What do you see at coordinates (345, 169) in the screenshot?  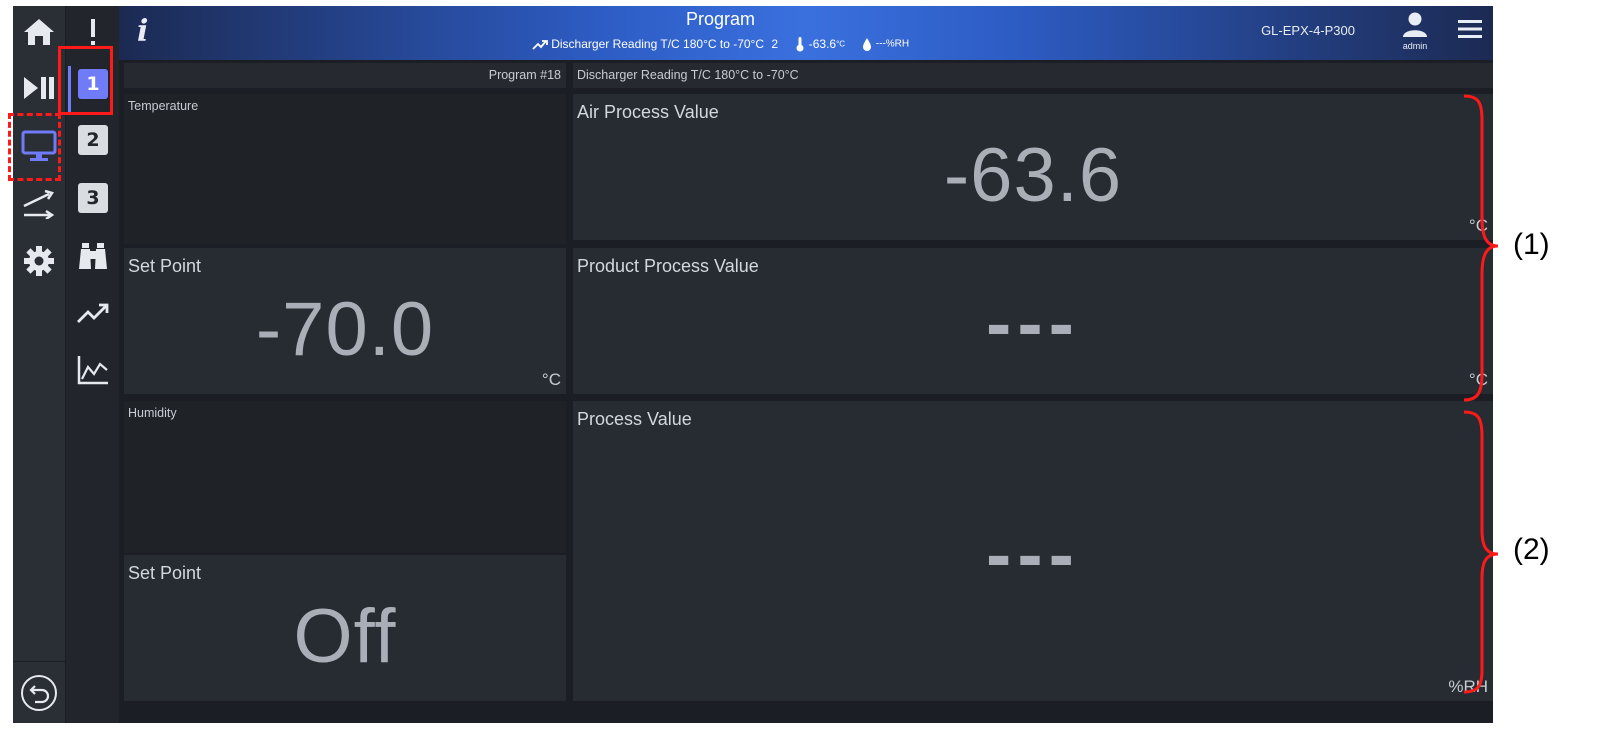 I see `temperature-section: Temperature` at bounding box center [345, 169].